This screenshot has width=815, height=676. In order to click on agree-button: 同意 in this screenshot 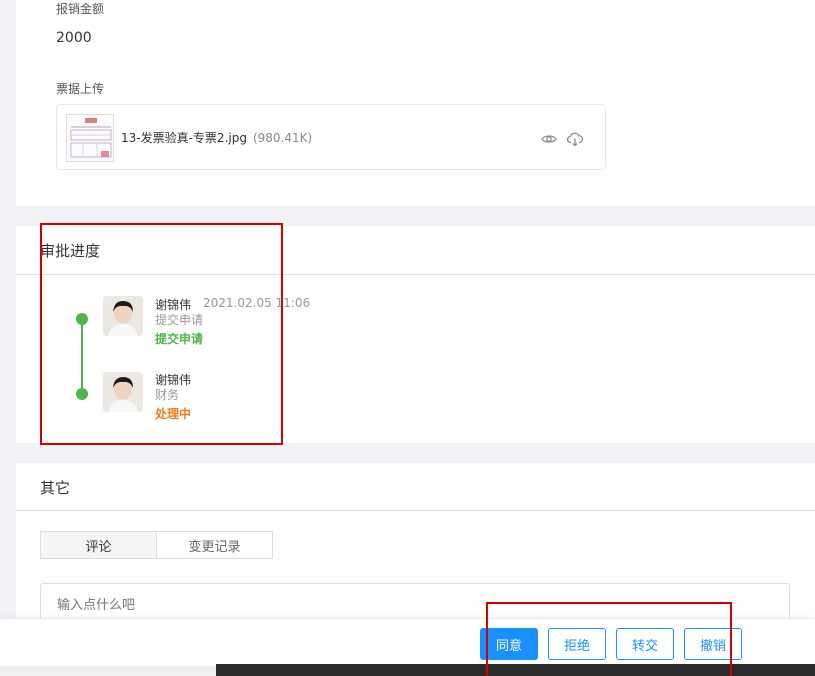, I will do `click(509, 644)`.